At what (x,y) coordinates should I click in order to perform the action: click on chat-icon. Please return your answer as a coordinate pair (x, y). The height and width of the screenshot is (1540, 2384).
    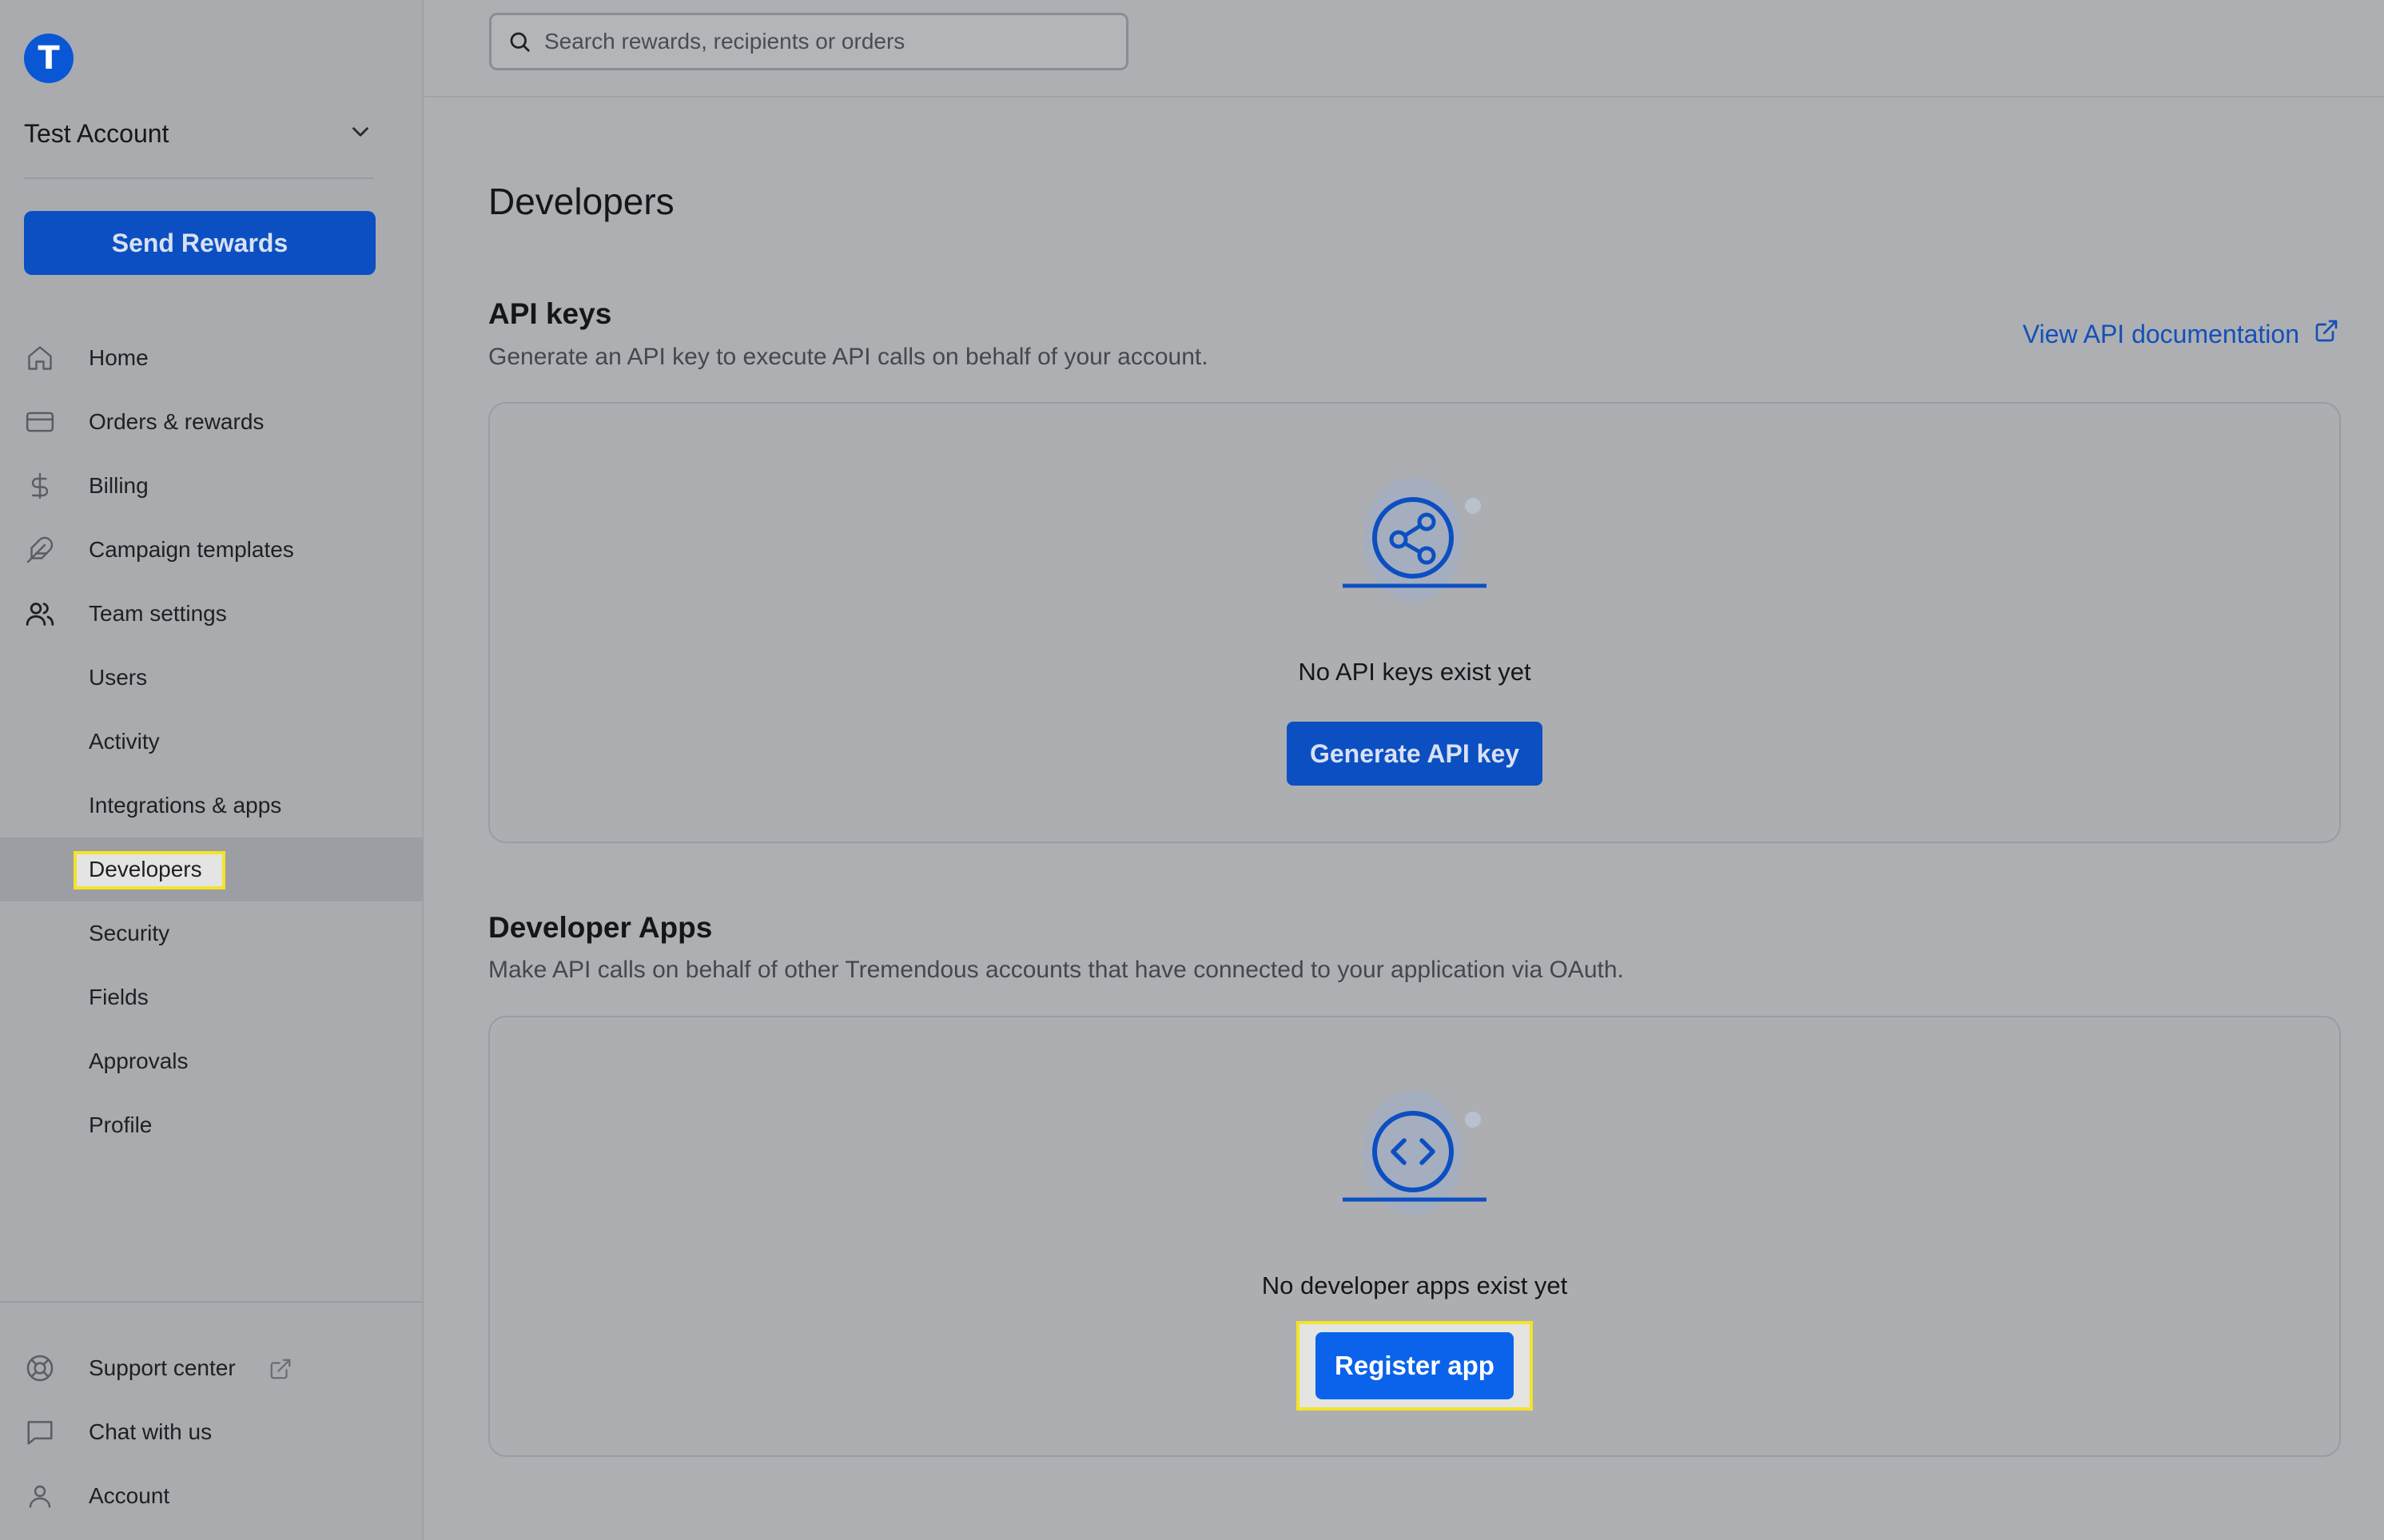
    Looking at the image, I should click on (40, 1432).